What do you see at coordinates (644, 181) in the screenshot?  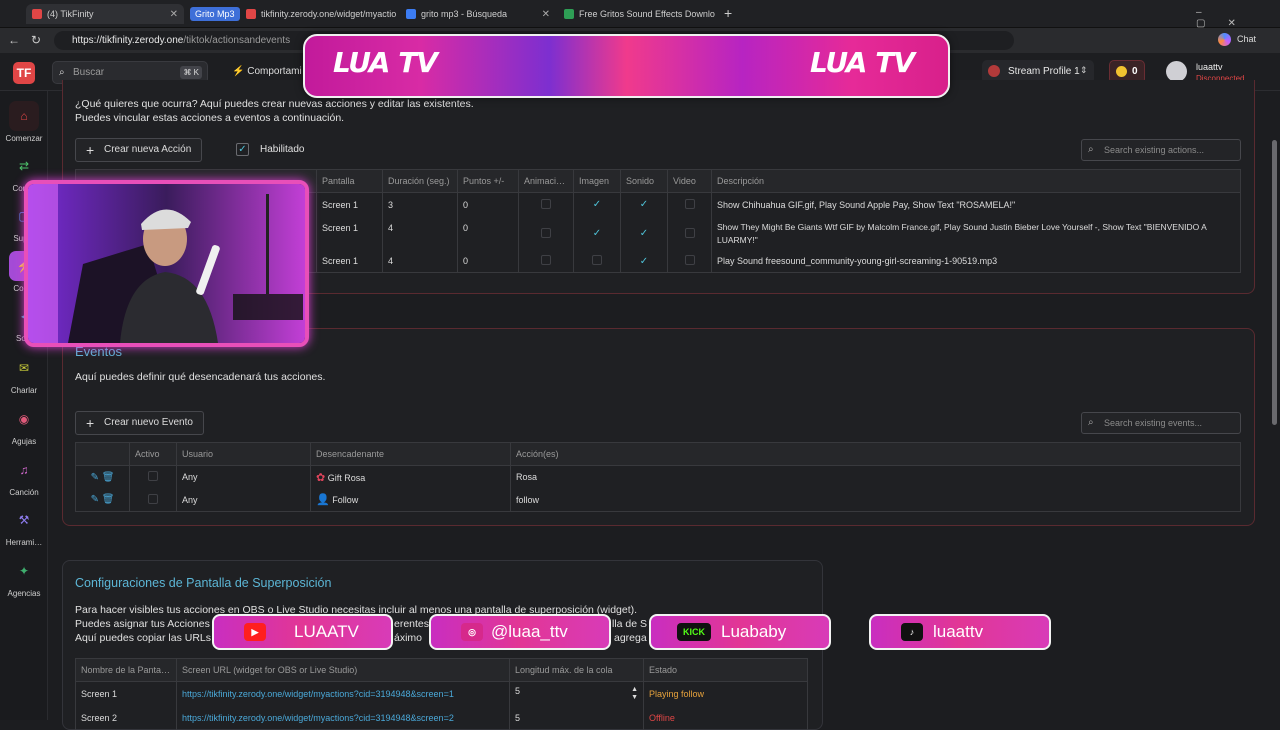 I see `column-header: Sonido` at bounding box center [644, 181].